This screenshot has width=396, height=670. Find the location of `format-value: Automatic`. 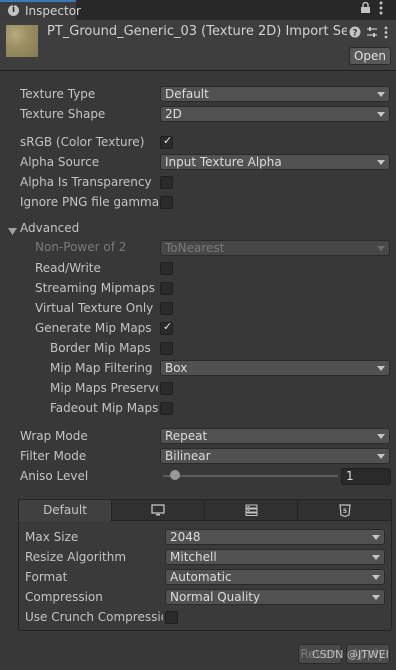

format-value: Automatic is located at coordinates (201, 577).